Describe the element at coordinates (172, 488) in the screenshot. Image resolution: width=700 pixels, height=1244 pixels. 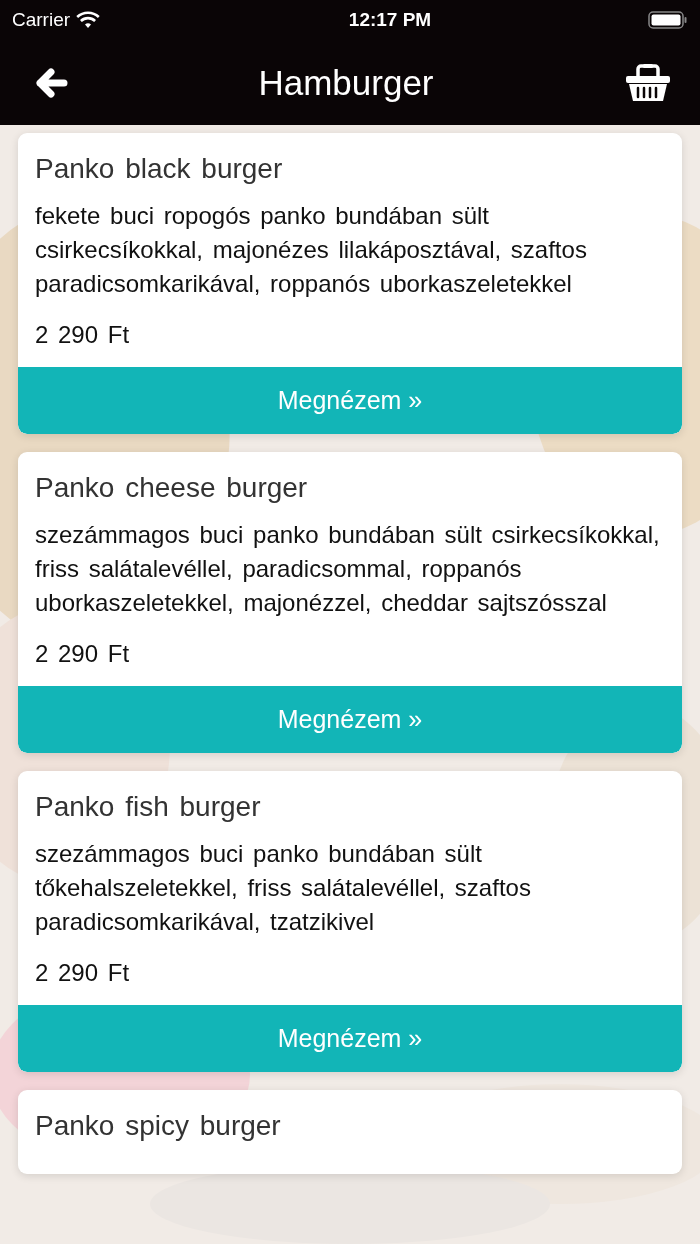
I see `product-name: Panko cheese burger` at that location.